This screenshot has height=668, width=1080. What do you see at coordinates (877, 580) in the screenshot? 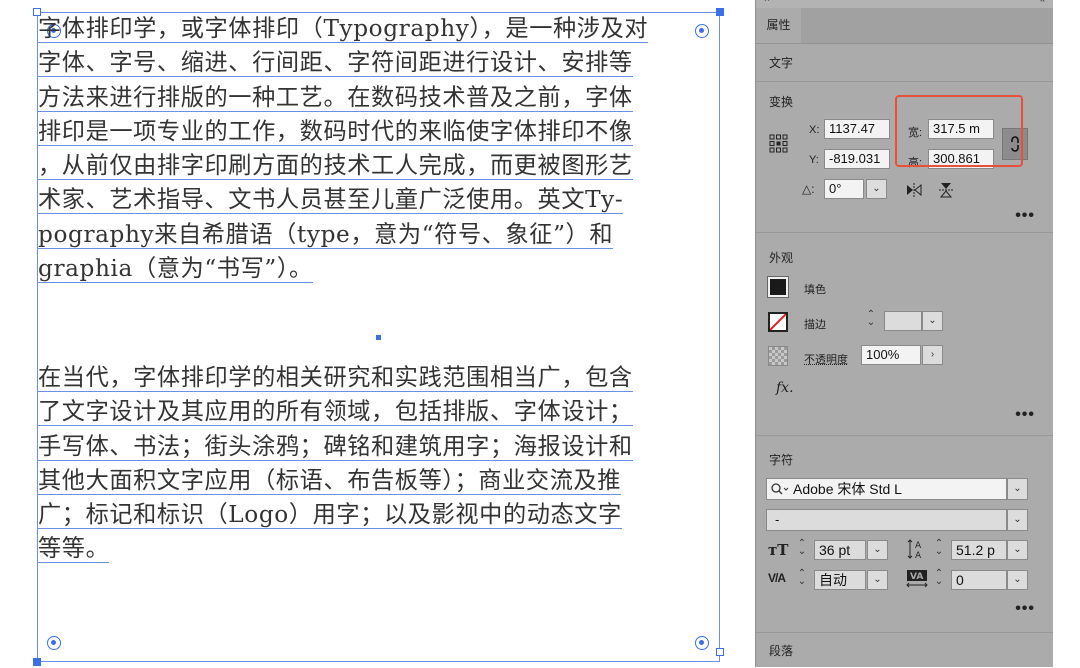
I see `kerning-dropdown-icon: ⌄` at bounding box center [877, 580].